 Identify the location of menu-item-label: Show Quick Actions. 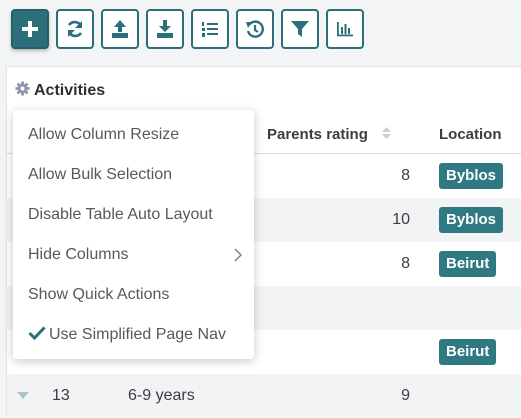
(99, 294).